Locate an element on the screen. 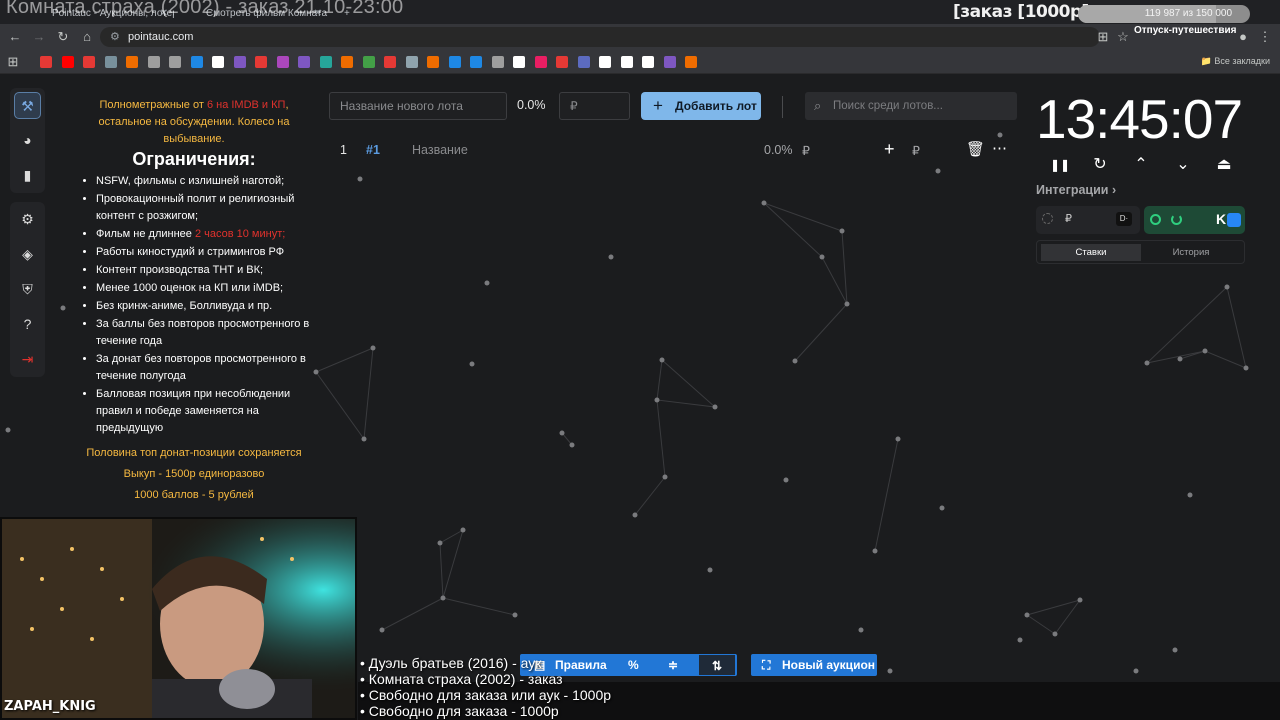 The image size is (1280, 720). vk-badge-icon is located at coordinates (1234, 220).